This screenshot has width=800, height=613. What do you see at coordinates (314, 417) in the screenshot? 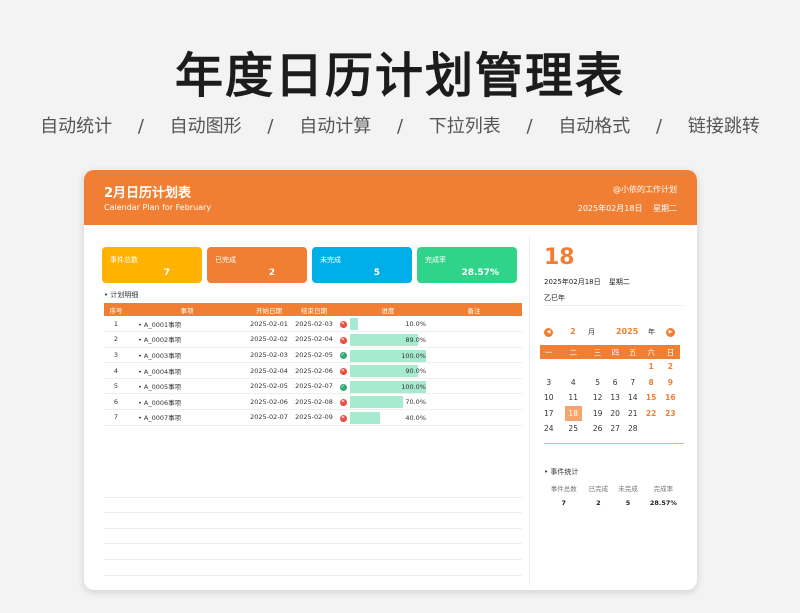
I see `end-date: 2025-02-09` at bounding box center [314, 417].